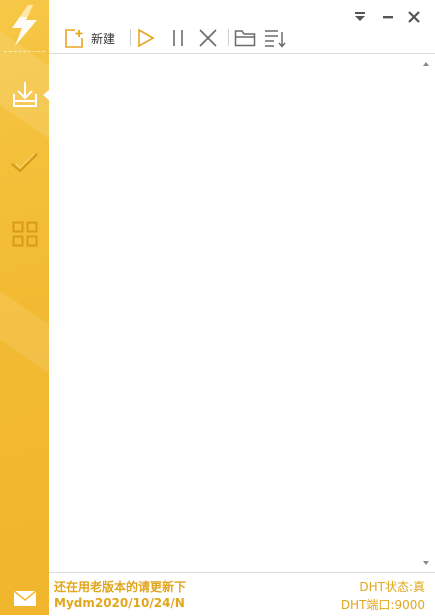 The height and width of the screenshot is (616, 435). I want to click on sort-list-icon, so click(275, 39).